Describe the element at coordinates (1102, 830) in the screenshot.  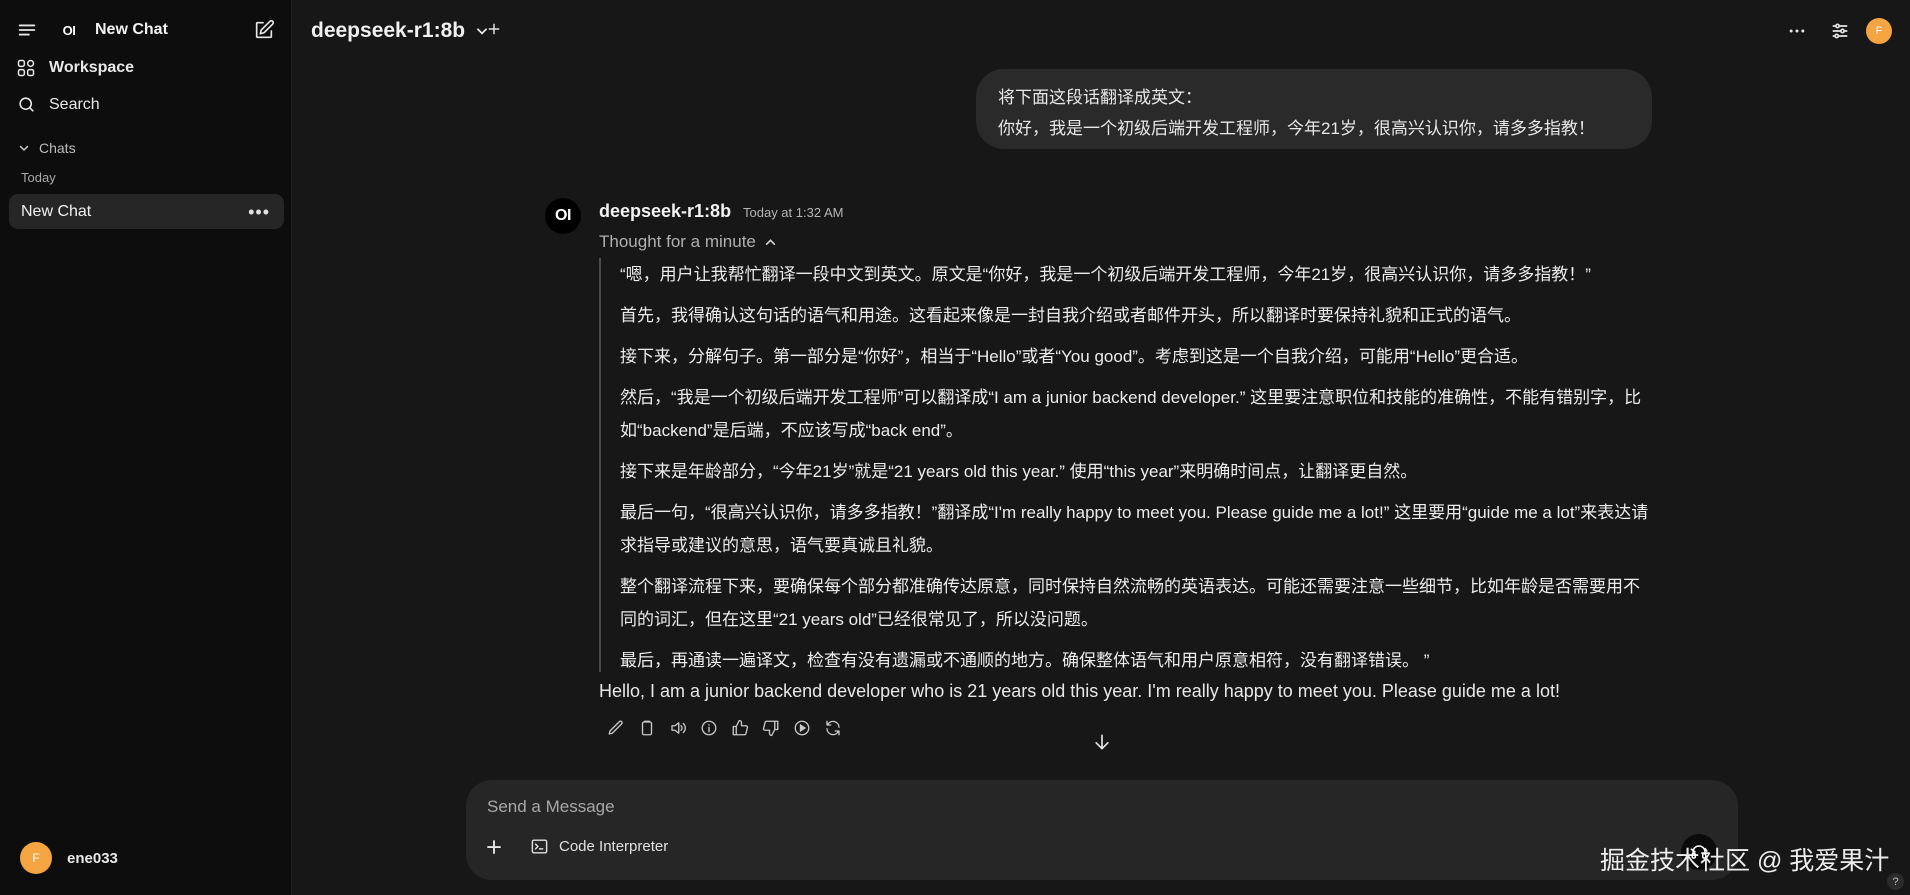
I see `message-composer: Code Interpreter` at that location.